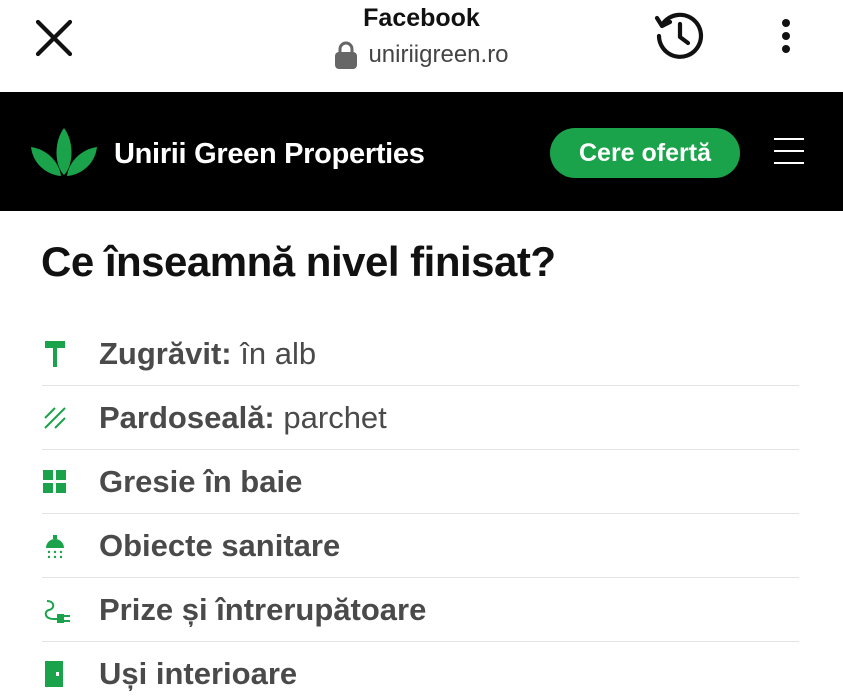 The image size is (843, 700). Describe the element at coordinates (438, 54) in the screenshot. I see `url-text: uniriigreen.ro` at that location.